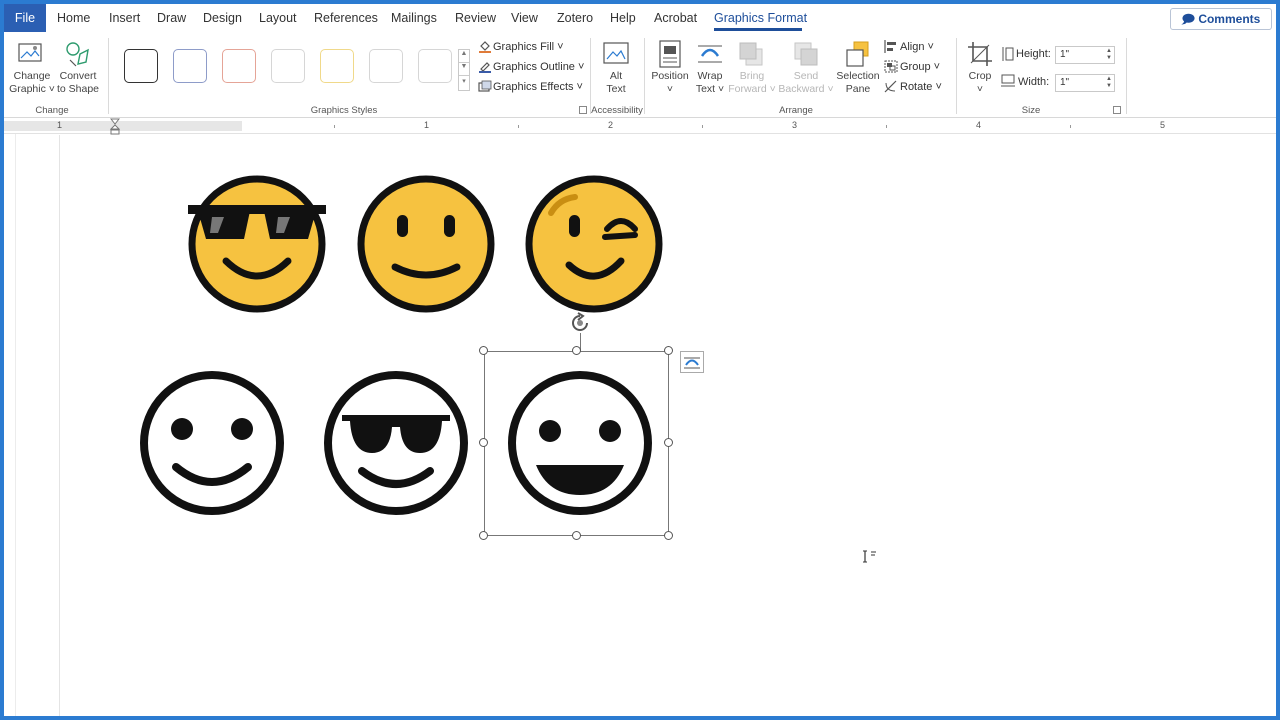  Describe the element at coordinates (668, 535) in the screenshot. I see `resize-handle-bottom-right` at that location.